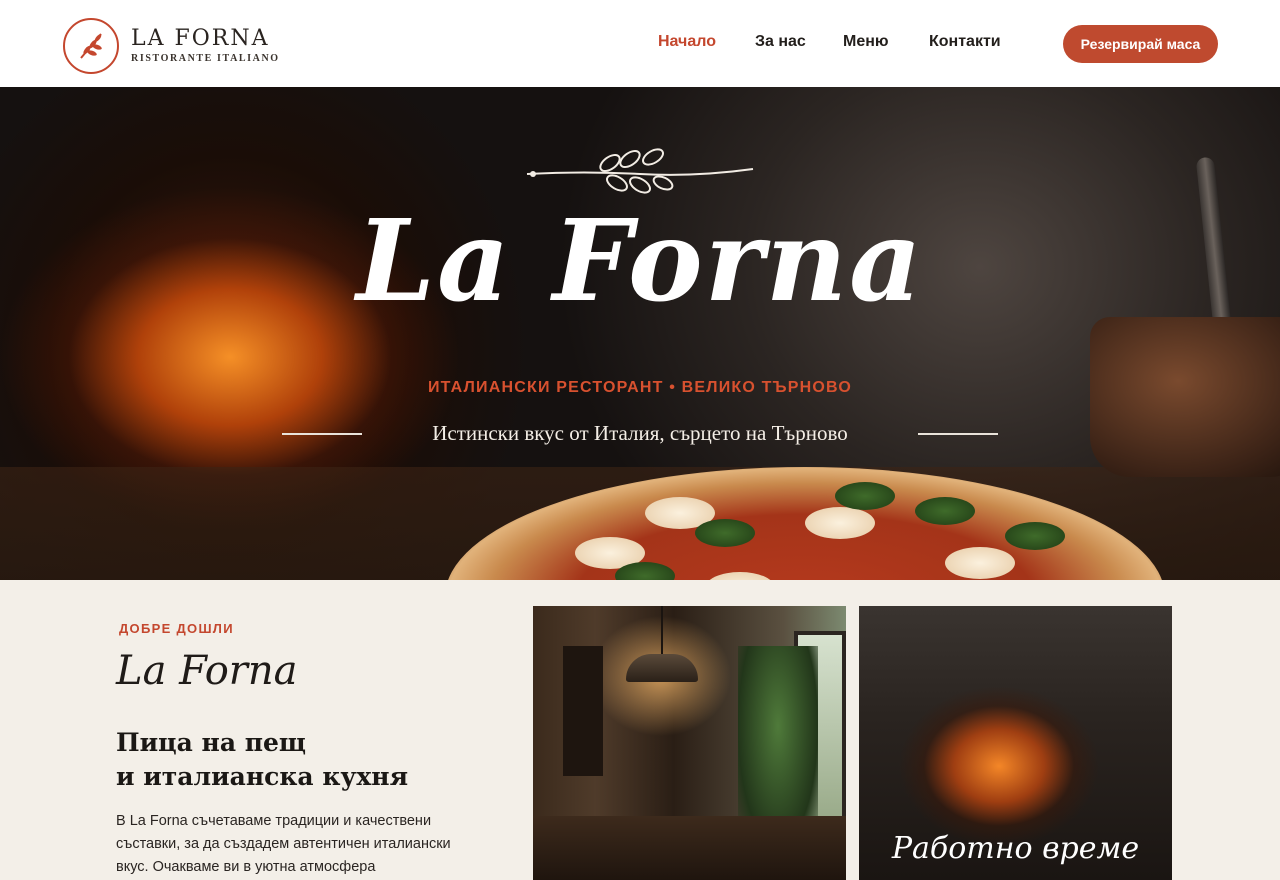 This screenshot has width=1280, height=880. I want to click on welcome-heading: Пица на пещ и италианска кухня, so click(306, 760).